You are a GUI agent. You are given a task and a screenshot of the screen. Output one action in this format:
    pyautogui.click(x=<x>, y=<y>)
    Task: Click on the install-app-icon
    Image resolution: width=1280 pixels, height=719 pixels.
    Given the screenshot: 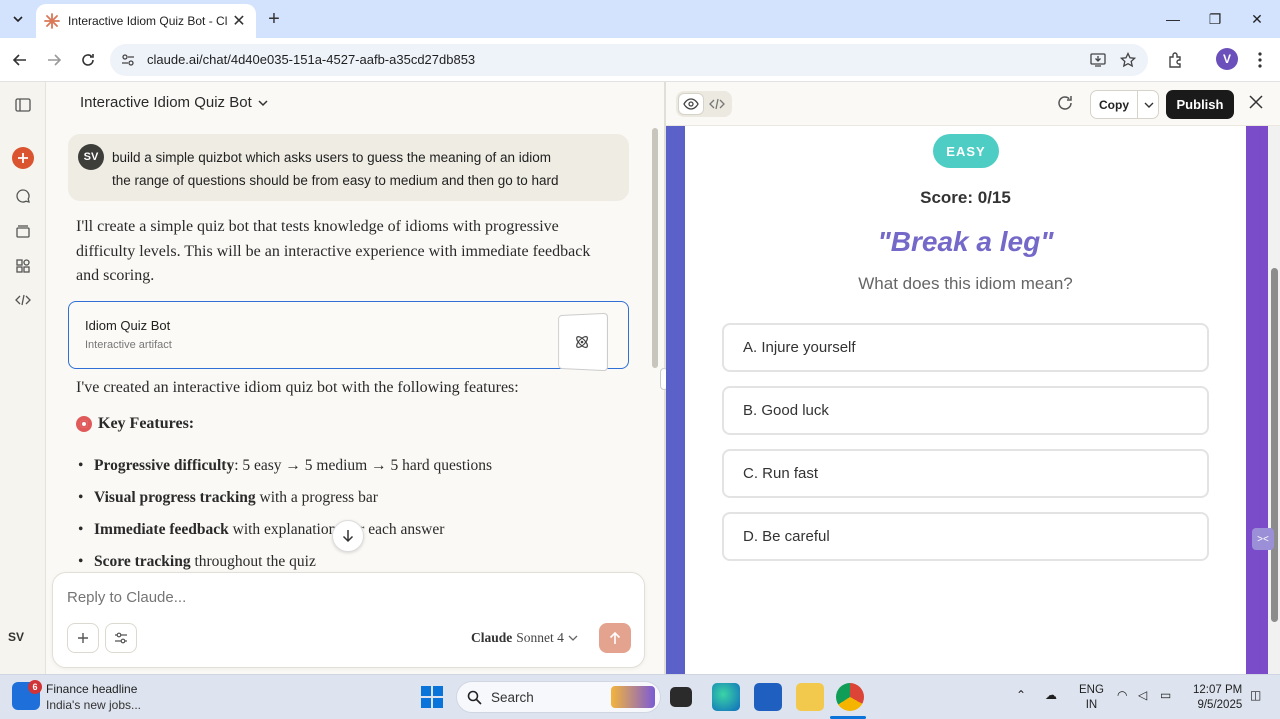 What is the action you would take?
    pyautogui.click(x=1098, y=60)
    